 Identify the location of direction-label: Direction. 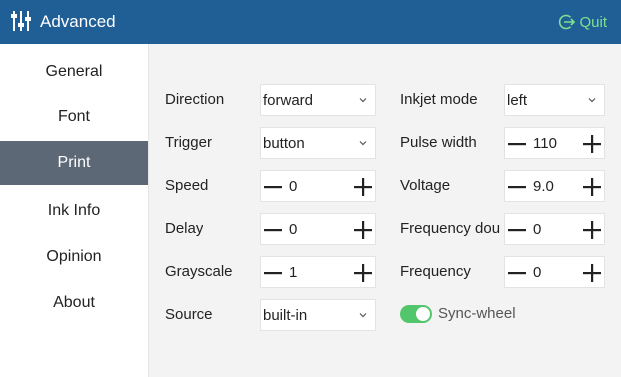
(195, 99).